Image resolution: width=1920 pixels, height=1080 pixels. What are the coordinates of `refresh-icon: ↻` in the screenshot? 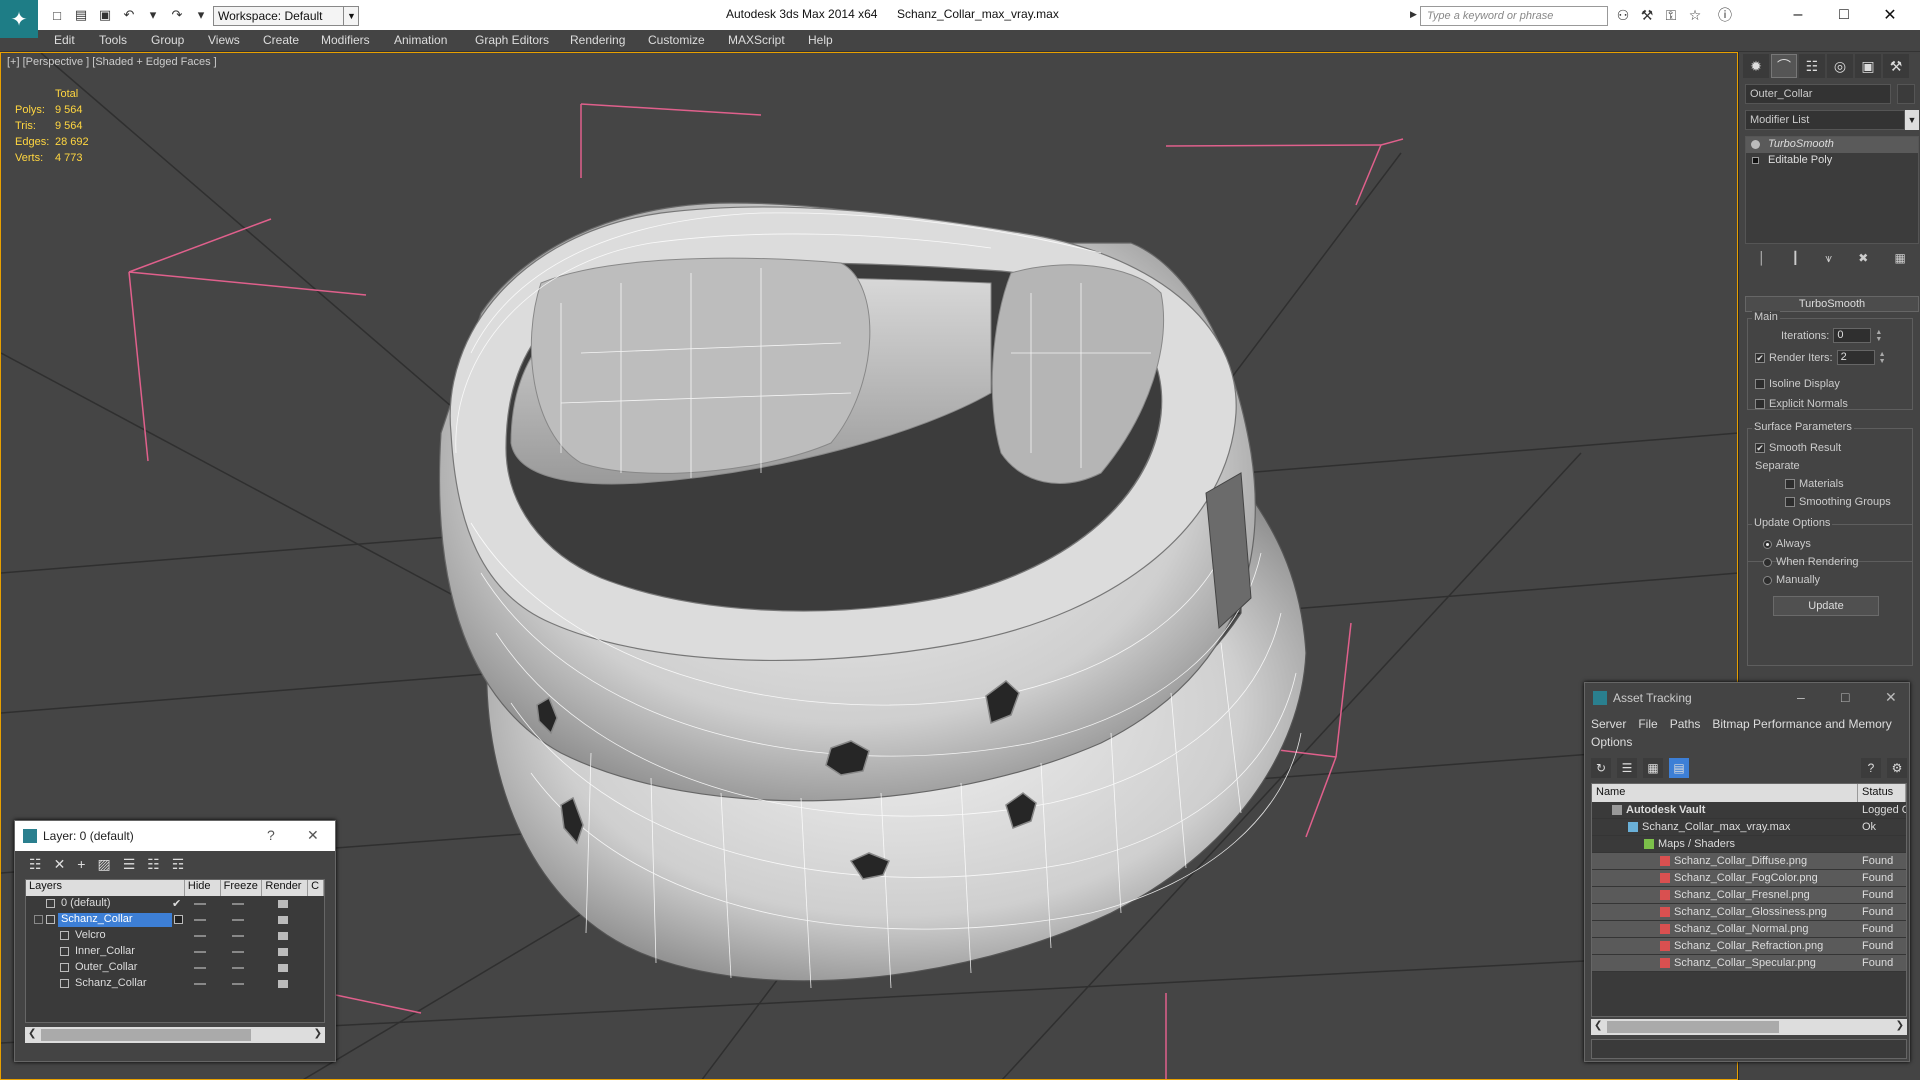 It's located at (1601, 768).